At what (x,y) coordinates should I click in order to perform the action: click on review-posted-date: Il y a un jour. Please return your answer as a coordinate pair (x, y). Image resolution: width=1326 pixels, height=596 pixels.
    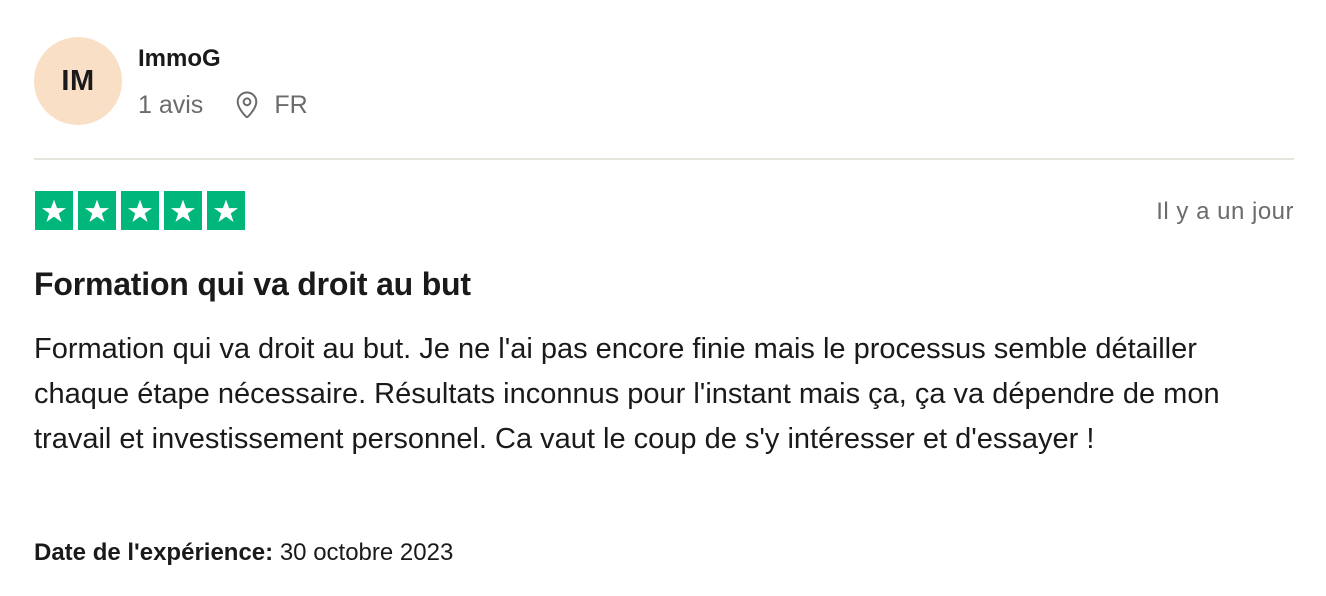
    Looking at the image, I should click on (1225, 211).